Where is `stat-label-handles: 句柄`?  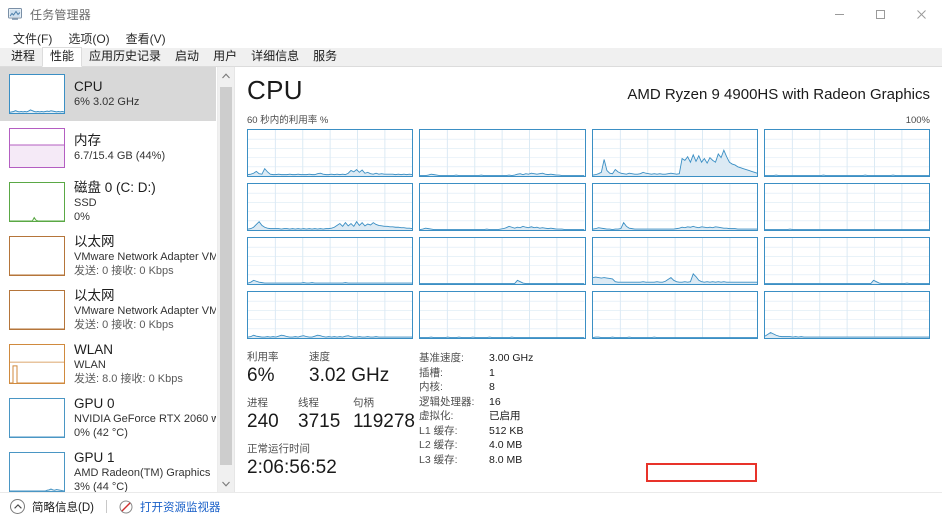 stat-label-handles: 句柄 is located at coordinates (363, 403).